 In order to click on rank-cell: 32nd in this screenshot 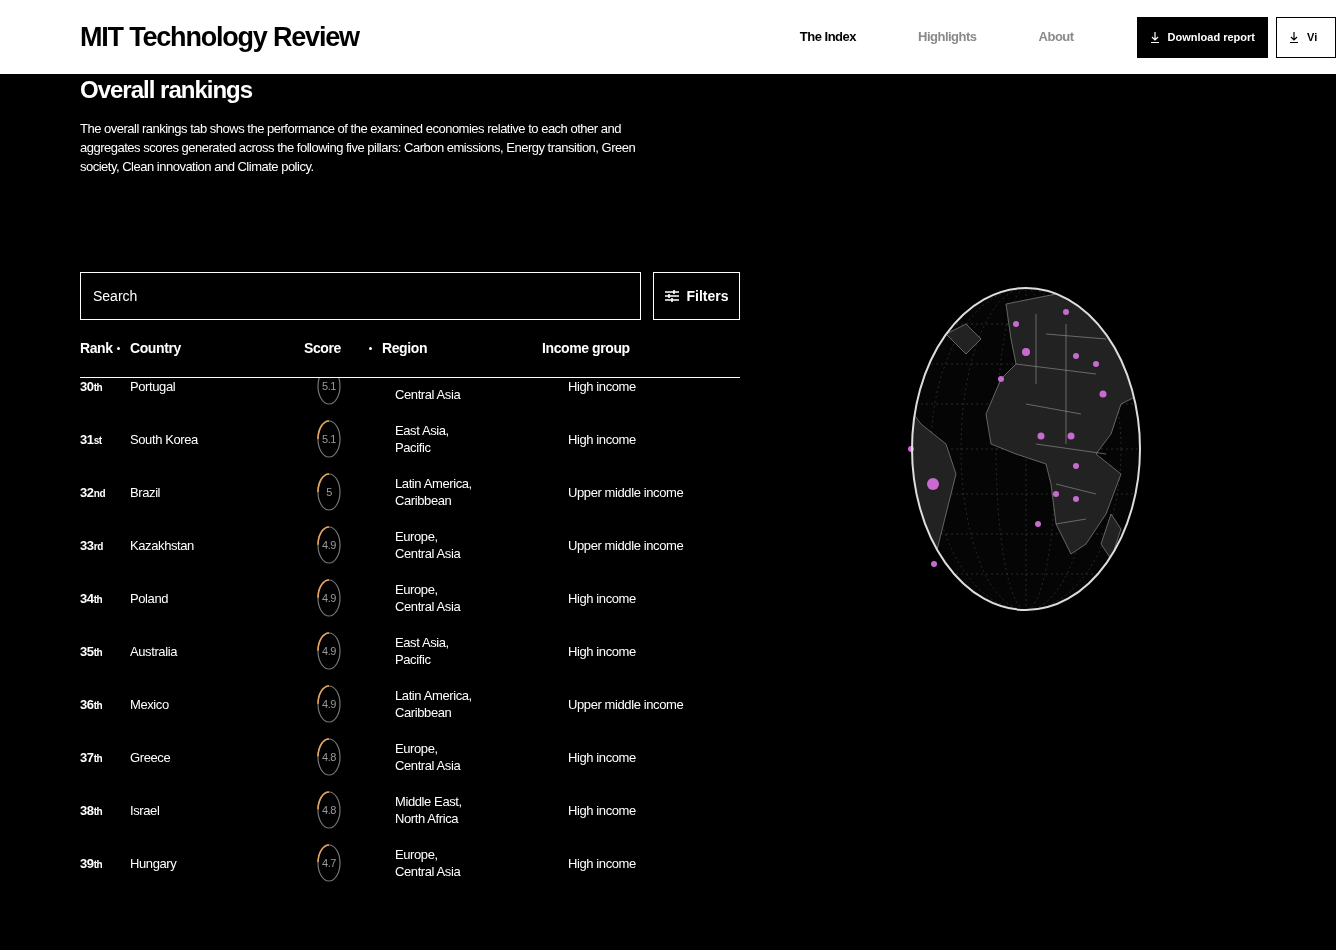, I will do `click(93, 492)`.